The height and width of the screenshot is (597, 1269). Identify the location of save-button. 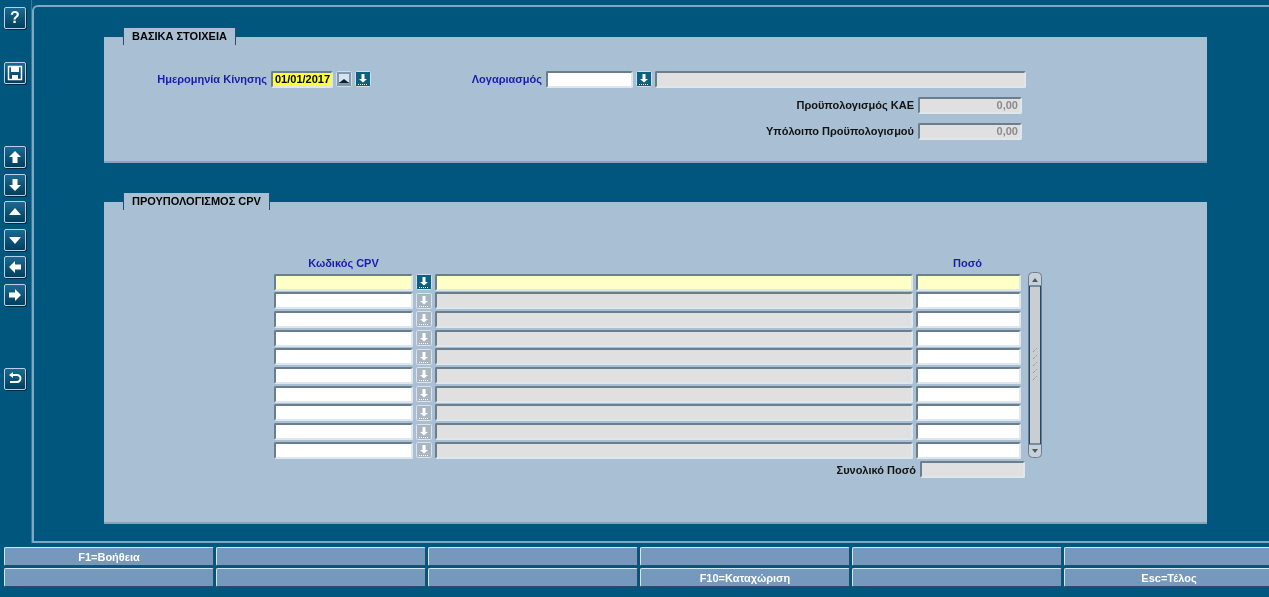
(15, 73).